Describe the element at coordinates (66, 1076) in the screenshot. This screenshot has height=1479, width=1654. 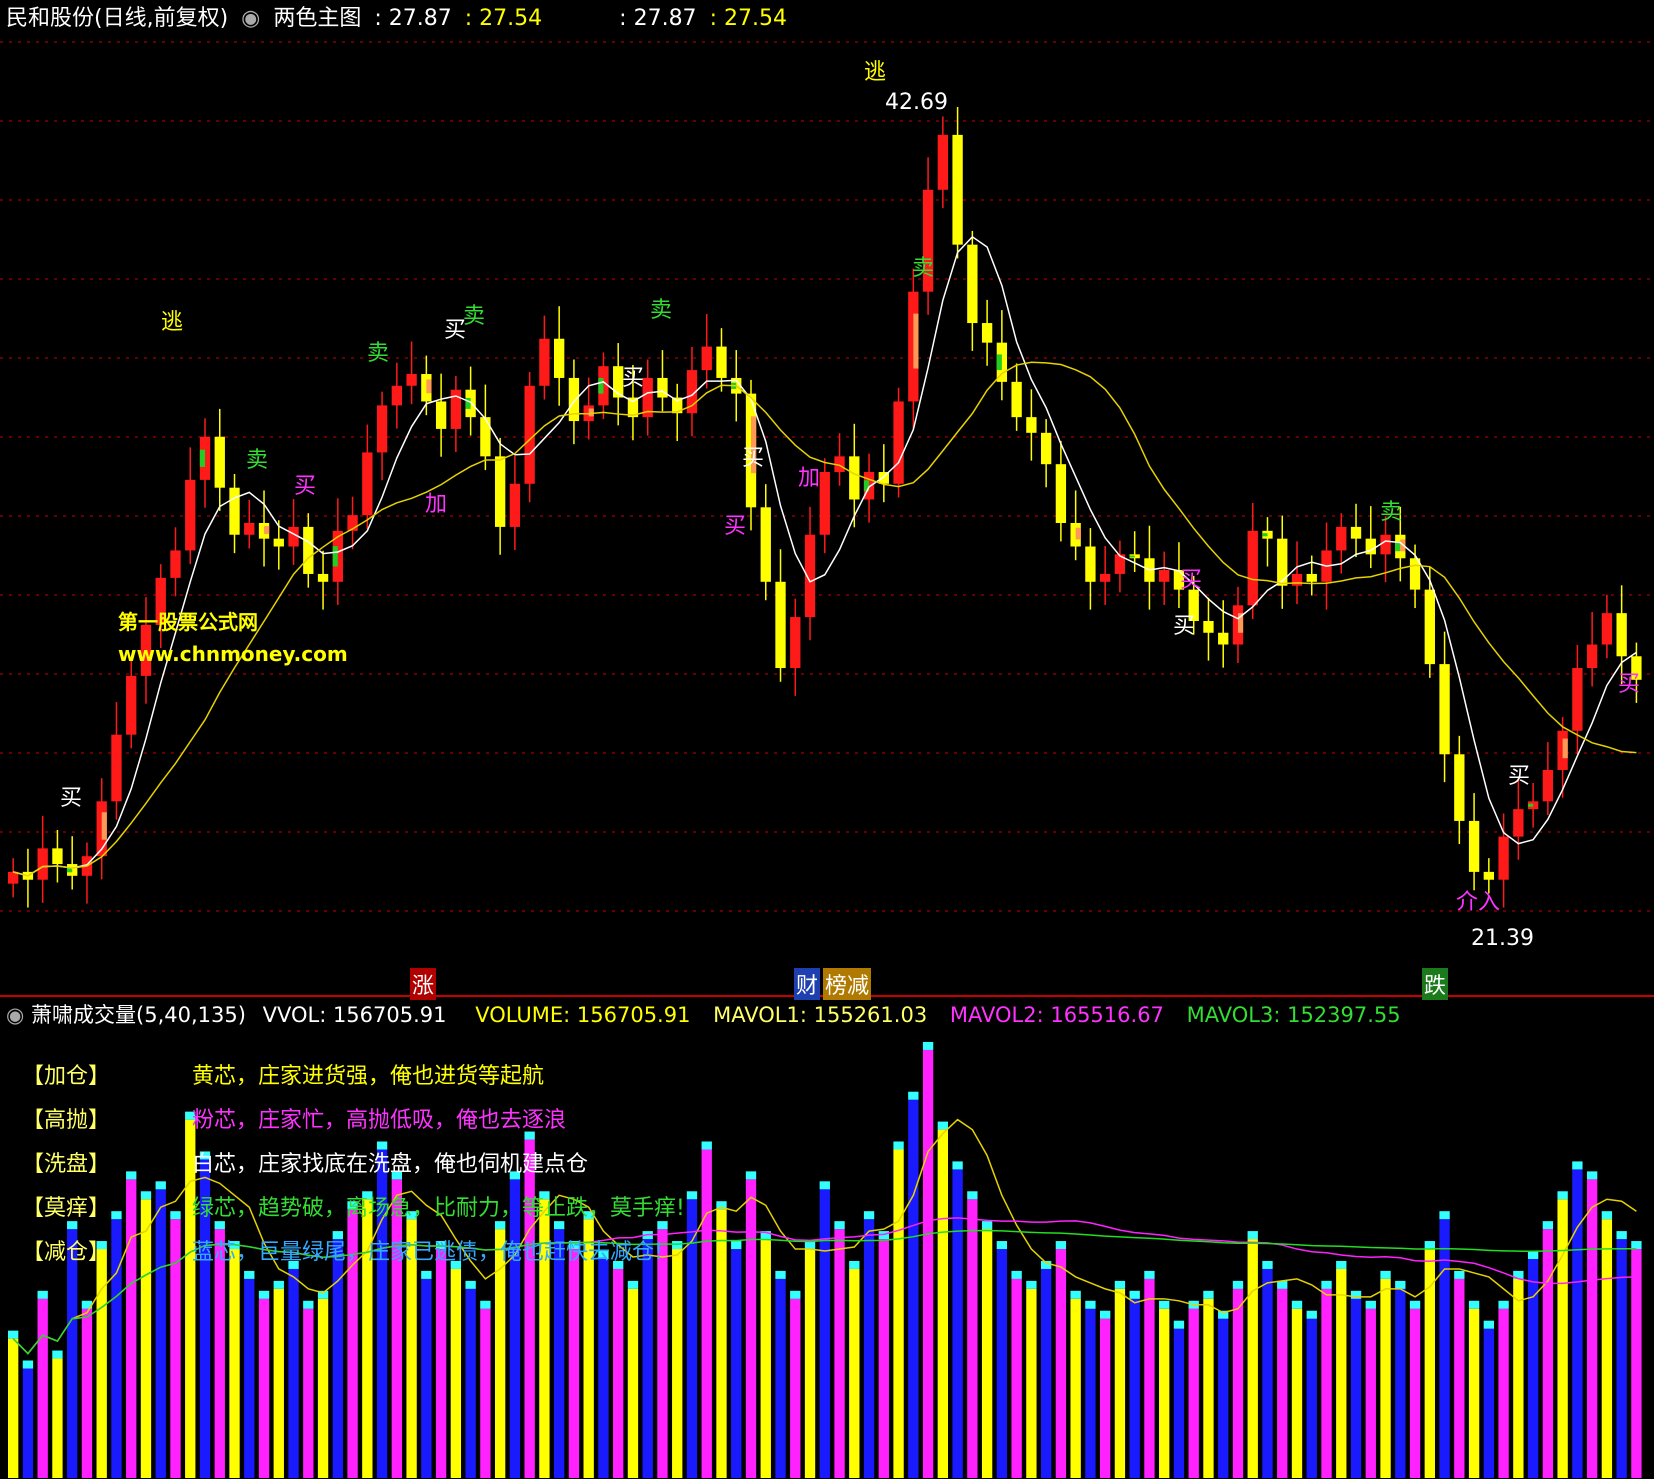
I see `legend-key: 【加仓】` at that location.